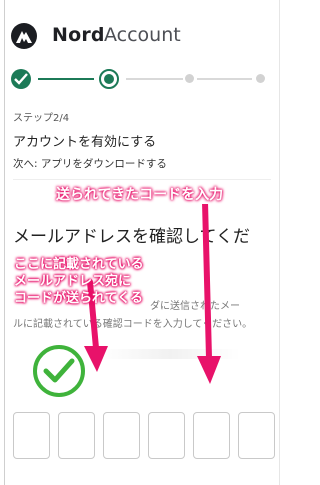  I want to click on annotation-line-3: コードが送られてくる, so click(78, 298).